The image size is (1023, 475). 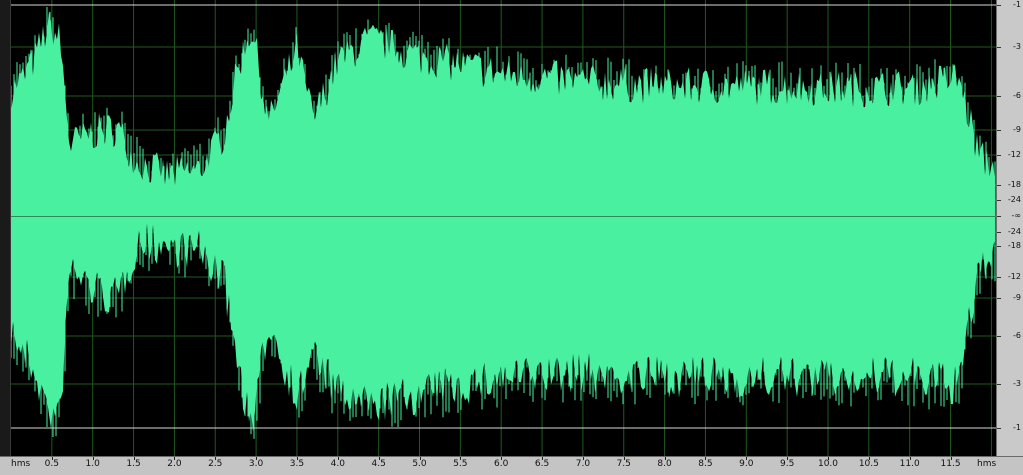 I want to click on time-label: 7.0, so click(x=583, y=464).